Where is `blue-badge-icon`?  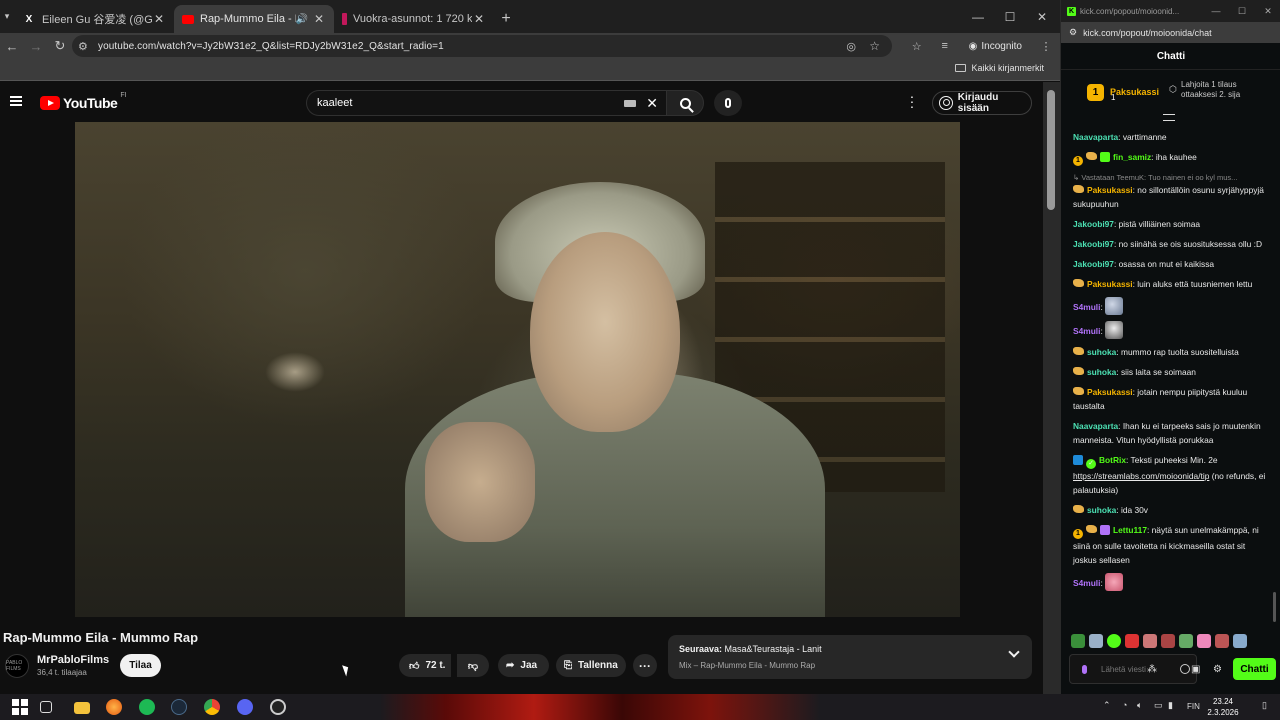 blue-badge-icon is located at coordinates (1078, 460).